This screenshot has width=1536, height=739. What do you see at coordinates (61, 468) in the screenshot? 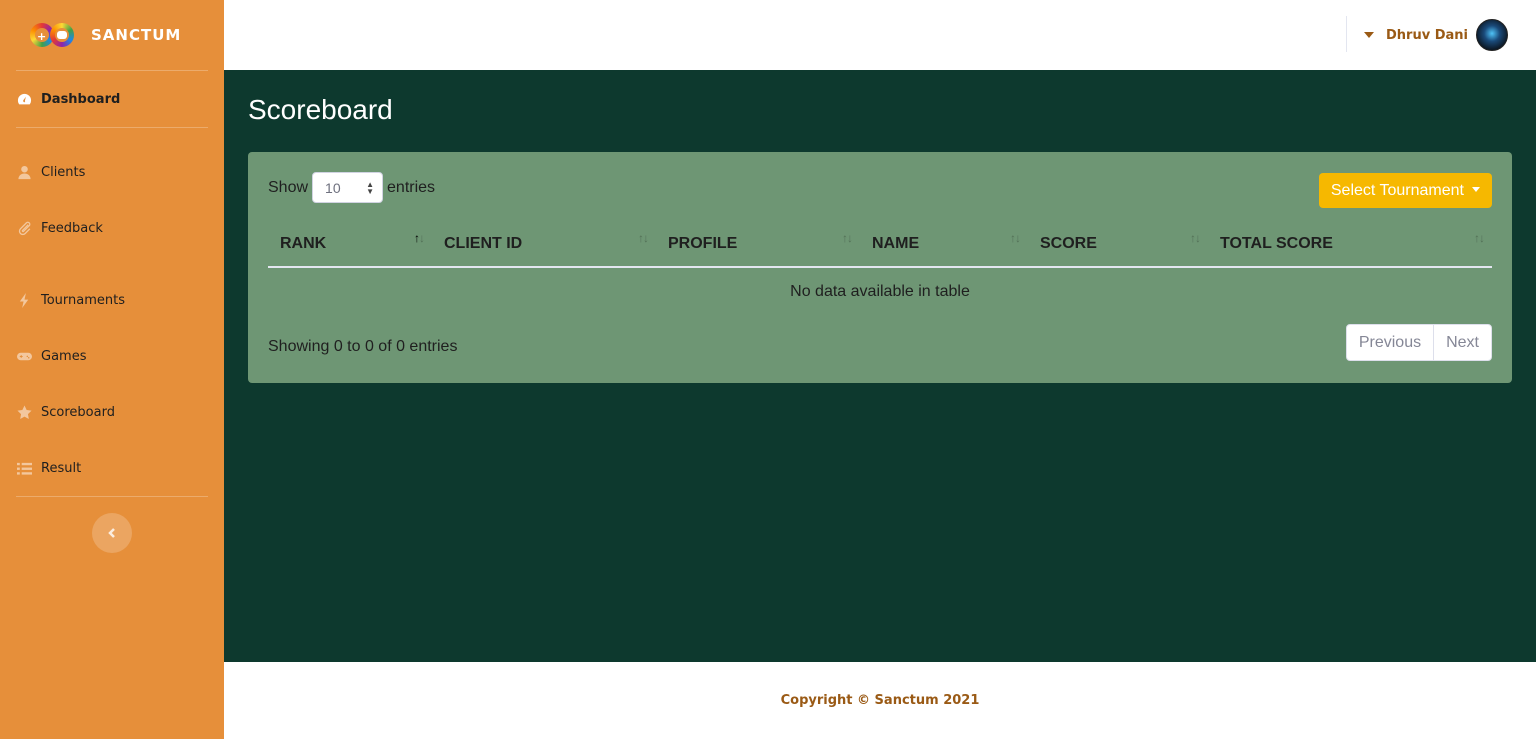
I see `sidebar-item-label: Result` at bounding box center [61, 468].